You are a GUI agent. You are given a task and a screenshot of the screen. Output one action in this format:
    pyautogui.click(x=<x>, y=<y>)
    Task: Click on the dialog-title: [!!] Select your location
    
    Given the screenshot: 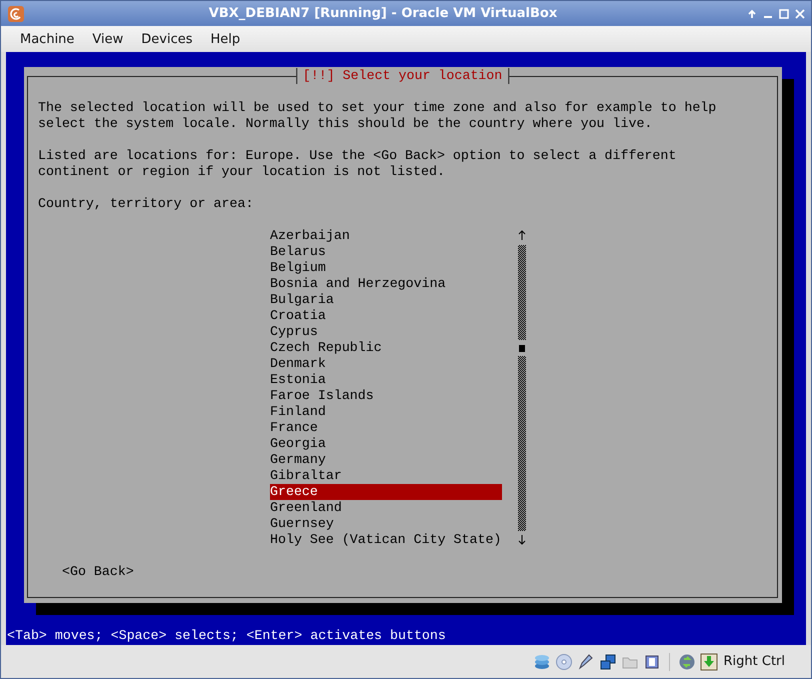 What is the action you would take?
    pyautogui.click(x=403, y=76)
    